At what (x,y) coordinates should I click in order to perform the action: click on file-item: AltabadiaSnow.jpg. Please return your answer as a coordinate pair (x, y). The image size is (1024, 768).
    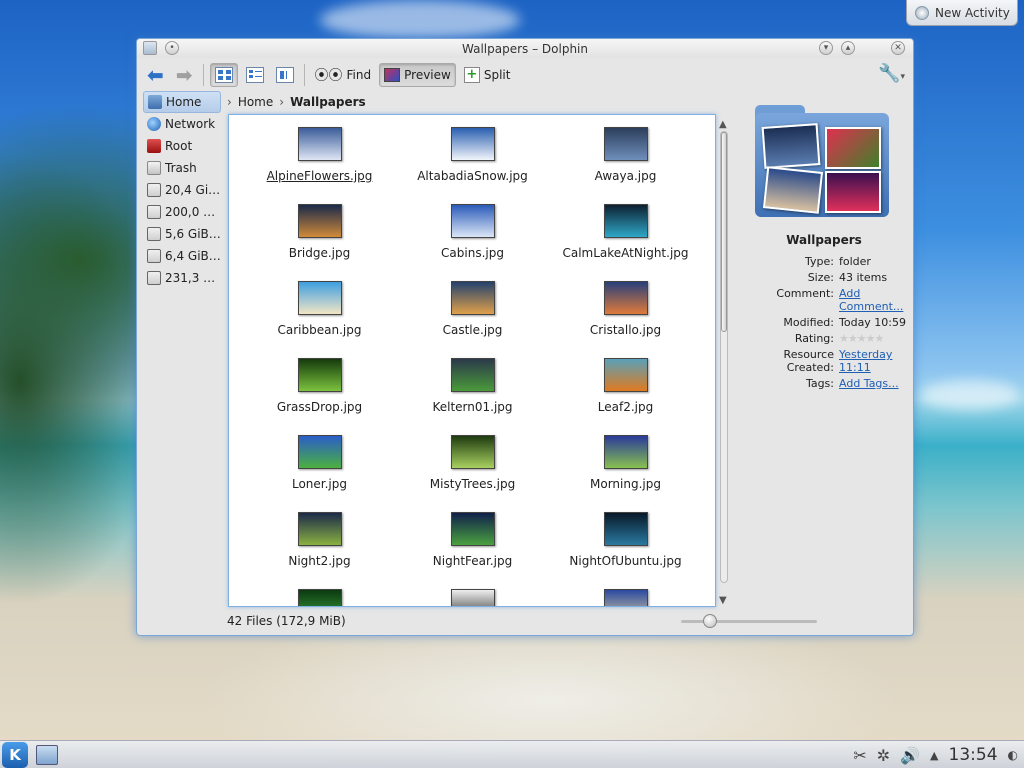
    Looking at the image, I should click on (472, 165).